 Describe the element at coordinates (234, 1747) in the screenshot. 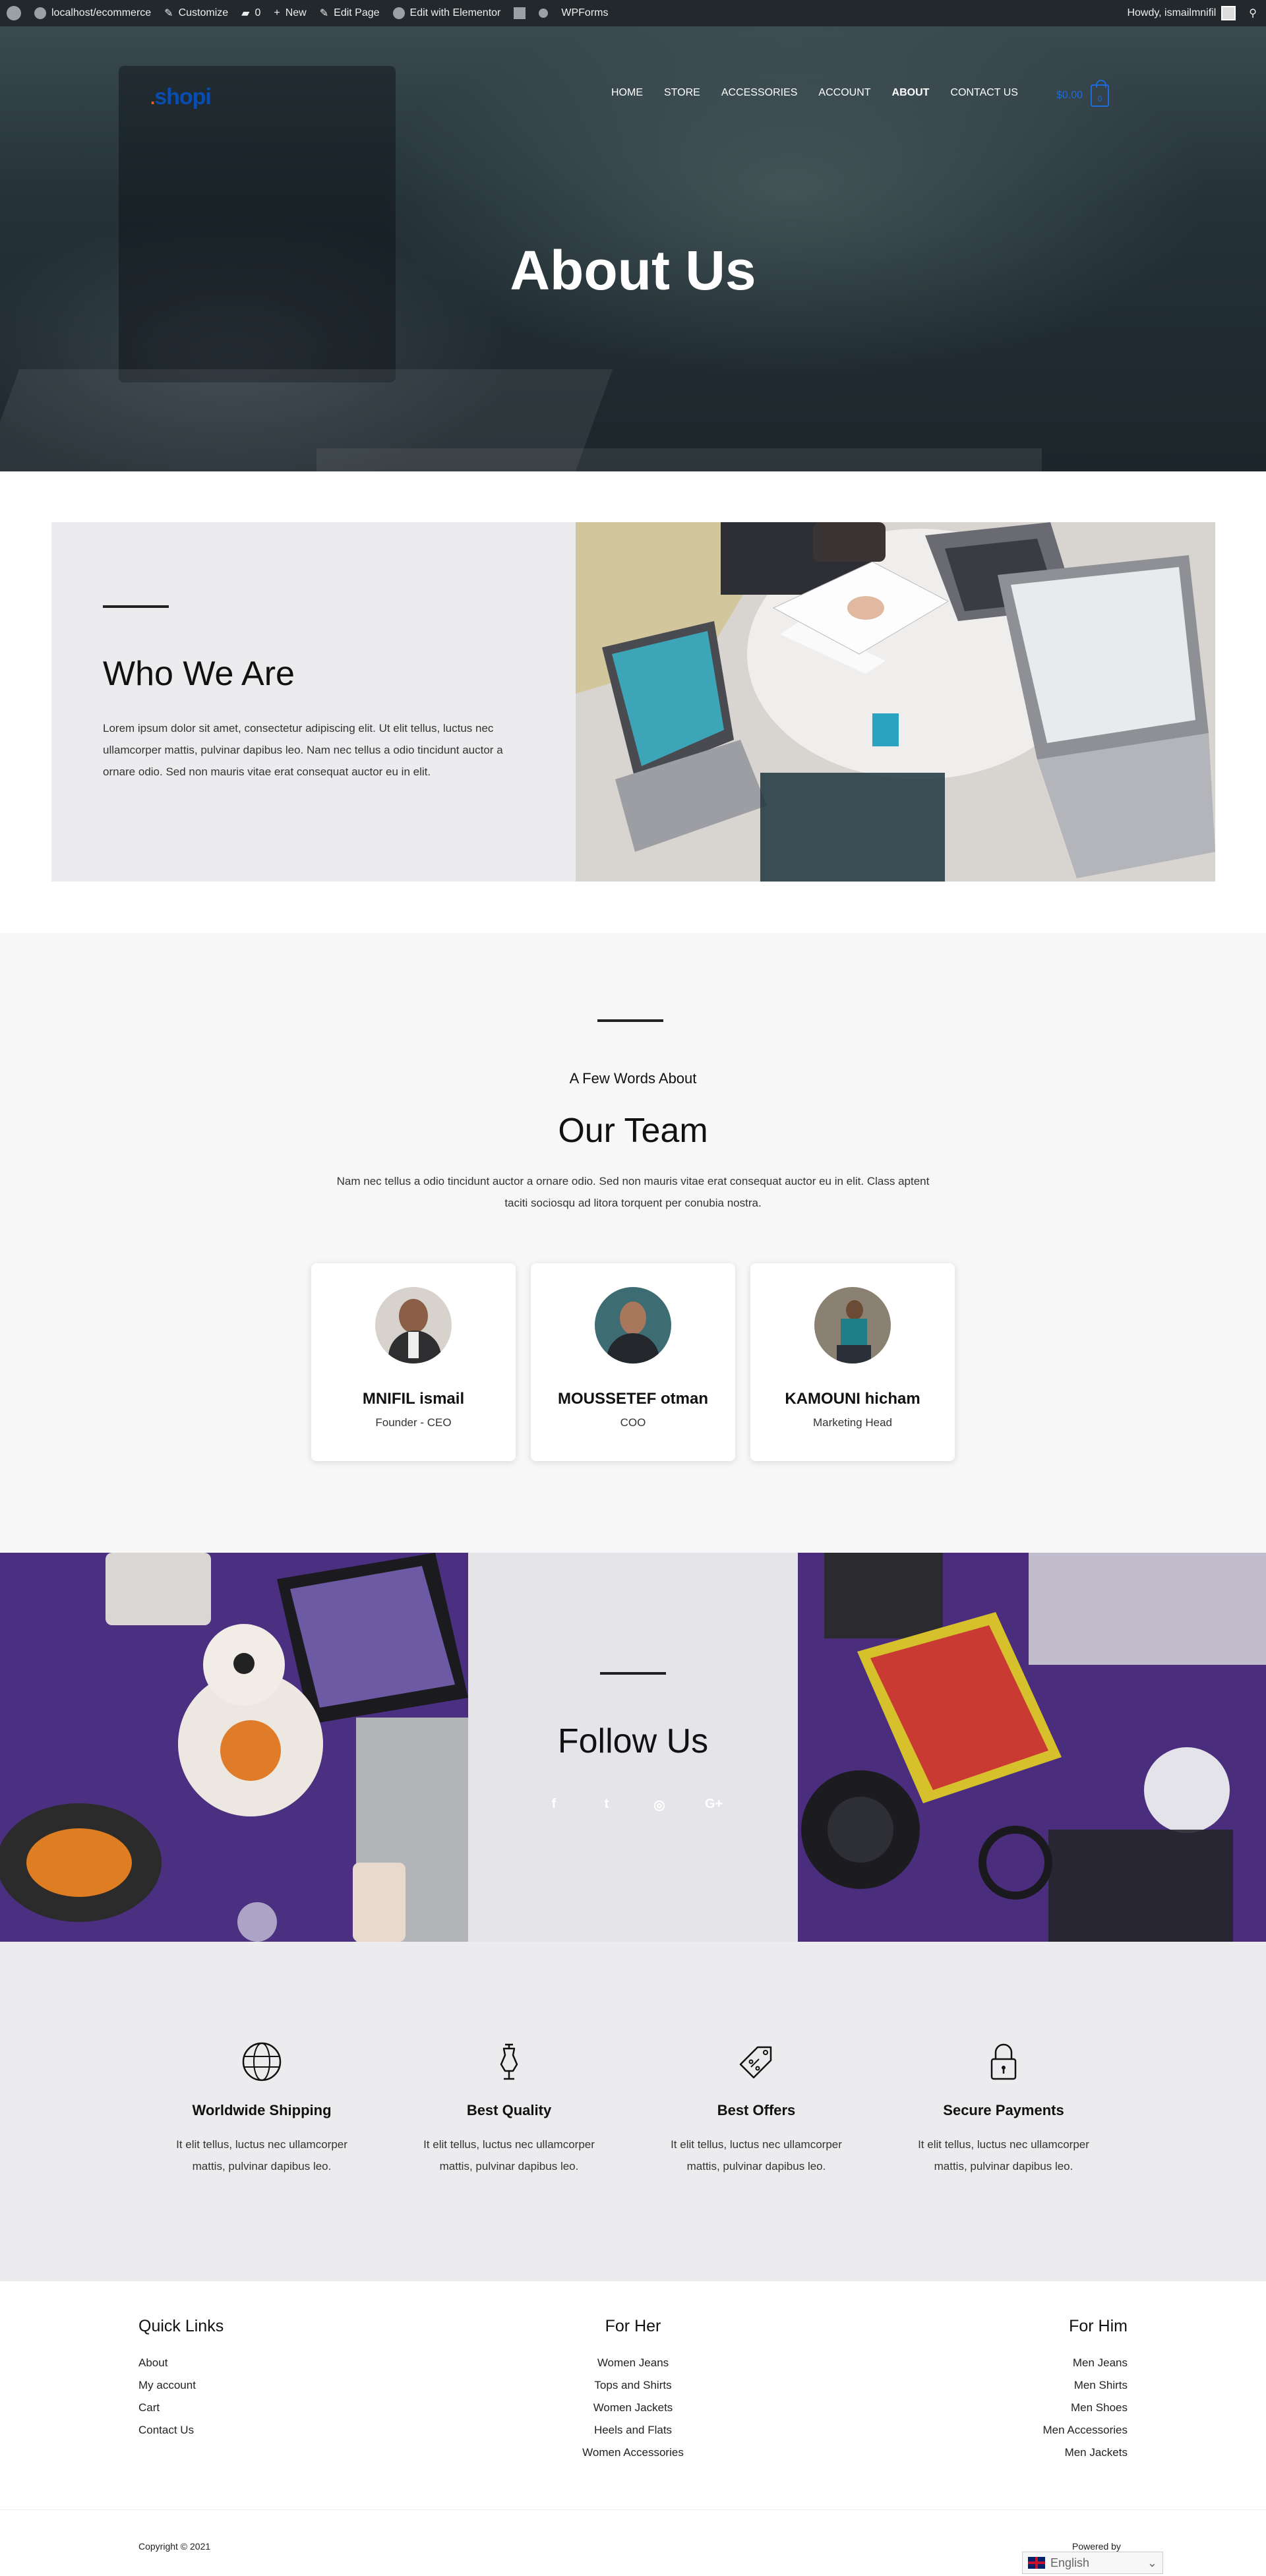

I see `robot-toys-photo` at that location.